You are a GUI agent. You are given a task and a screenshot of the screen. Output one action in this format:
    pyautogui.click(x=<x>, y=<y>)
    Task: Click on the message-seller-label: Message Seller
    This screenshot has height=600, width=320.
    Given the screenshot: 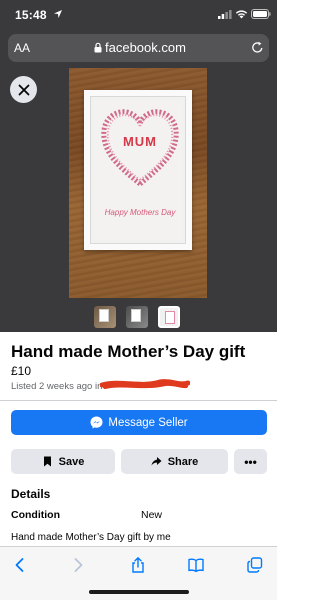 What is the action you would take?
    pyautogui.click(x=148, y=422)
    